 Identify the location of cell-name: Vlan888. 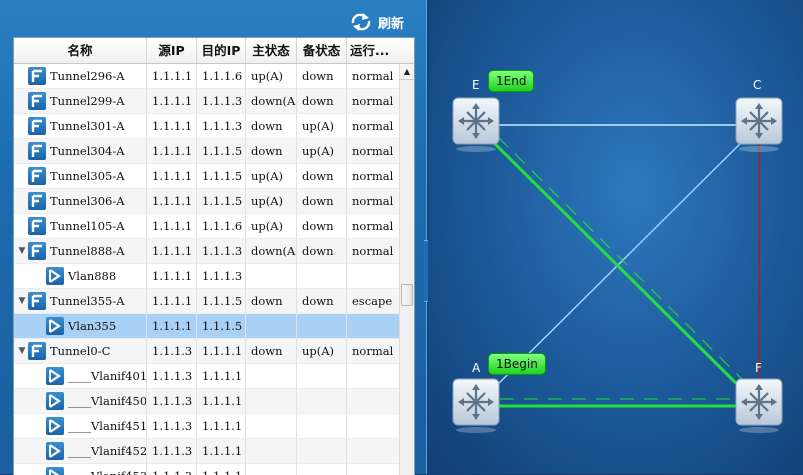
(80, 276).